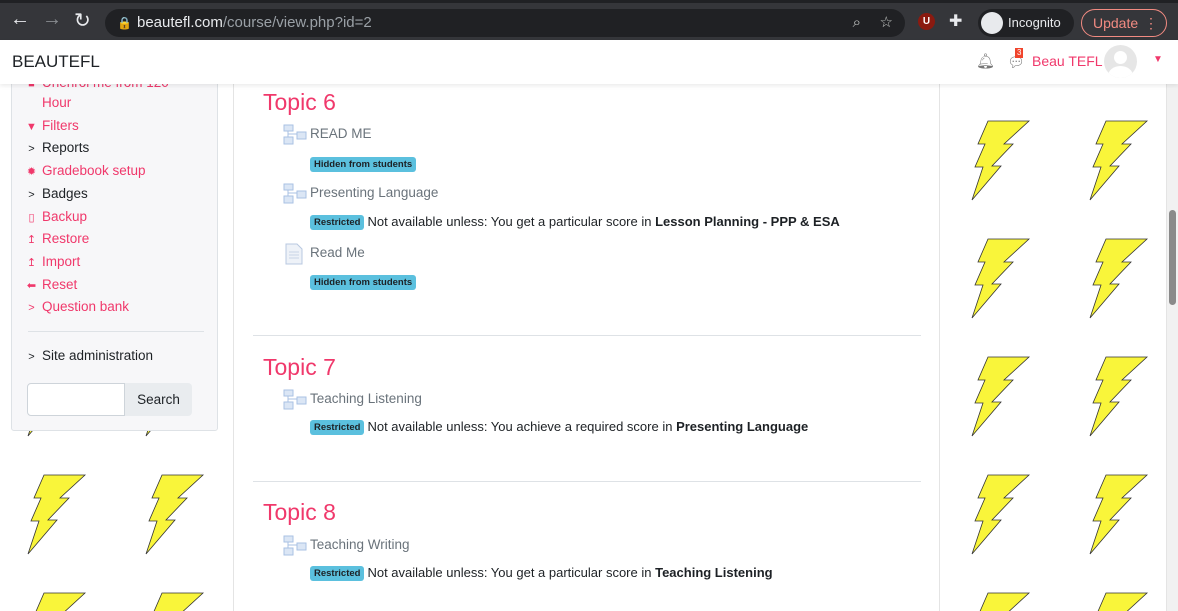 This screenshot has width=1178, height=611. I want to click on caret-down-icon: ▼, so click(1158, 59).